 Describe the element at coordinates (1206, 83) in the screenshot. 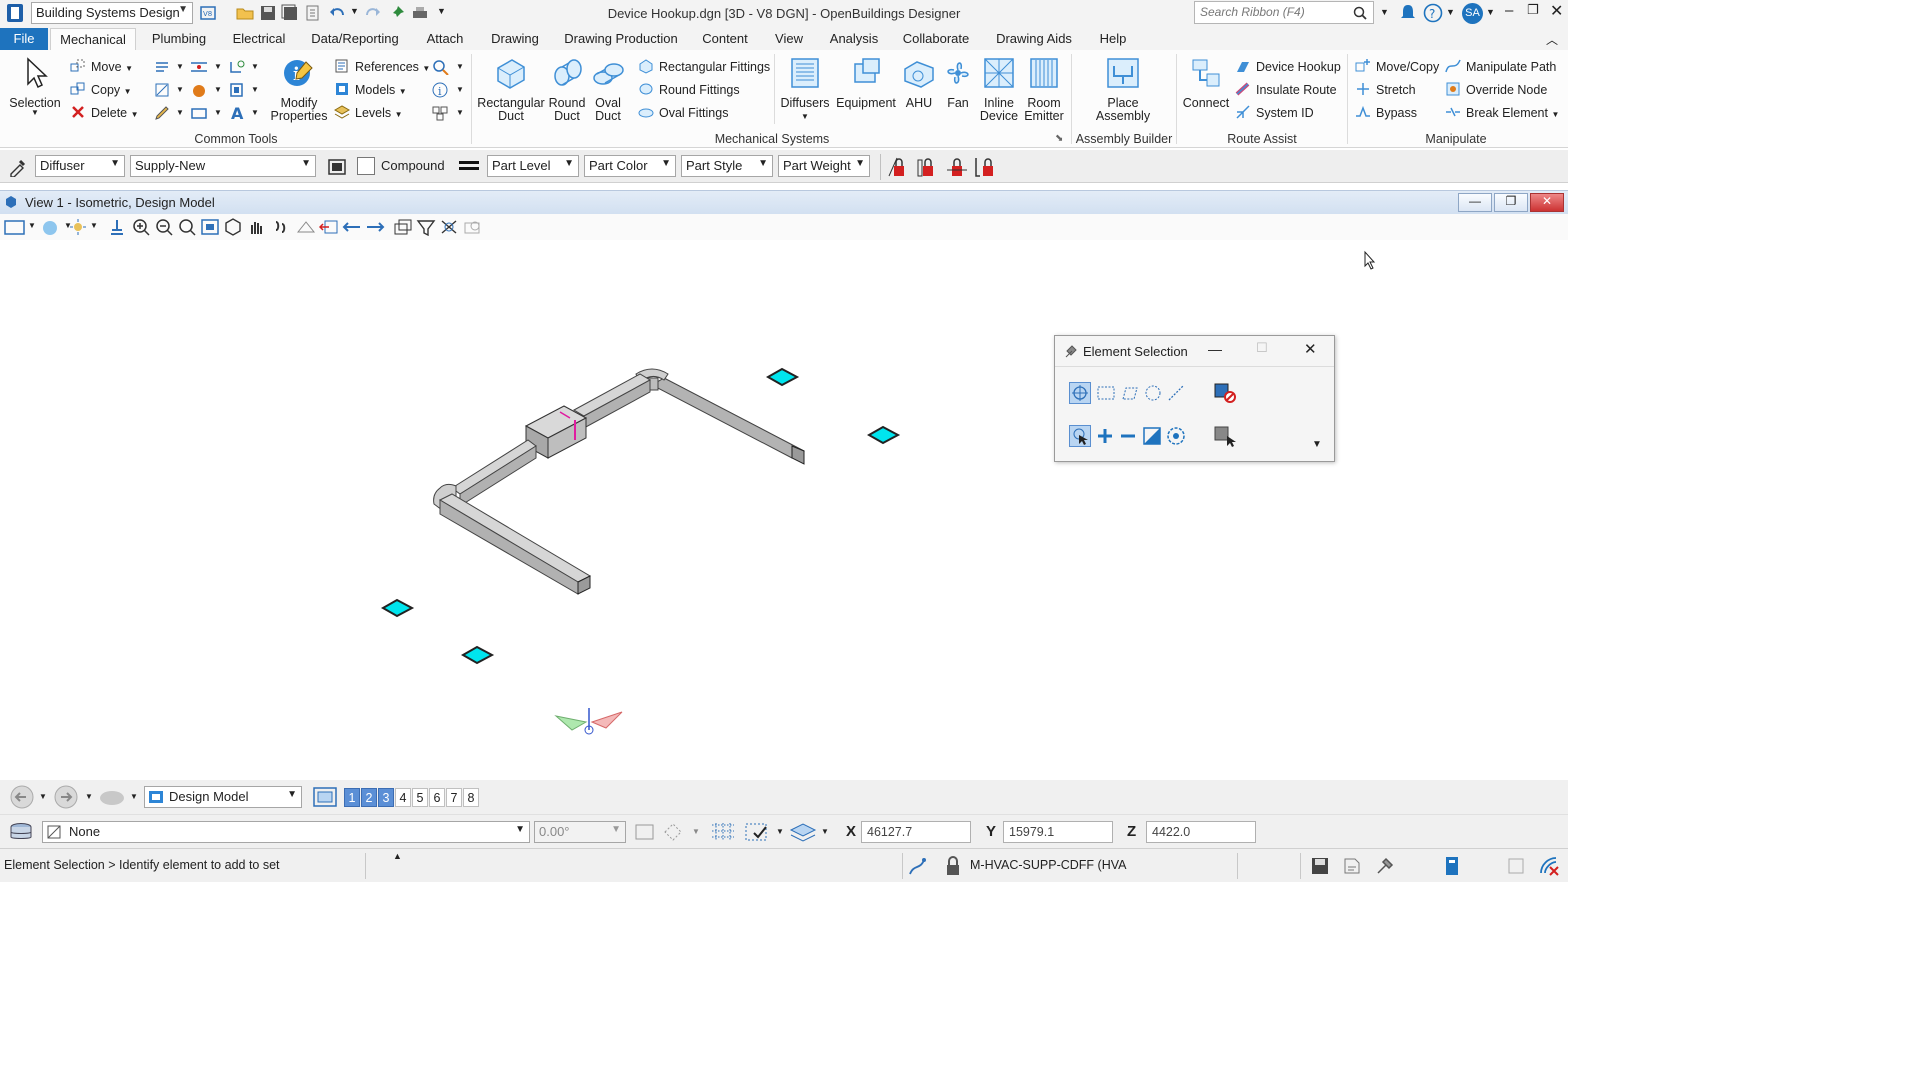

I see `connect-button: Connect` at that location.